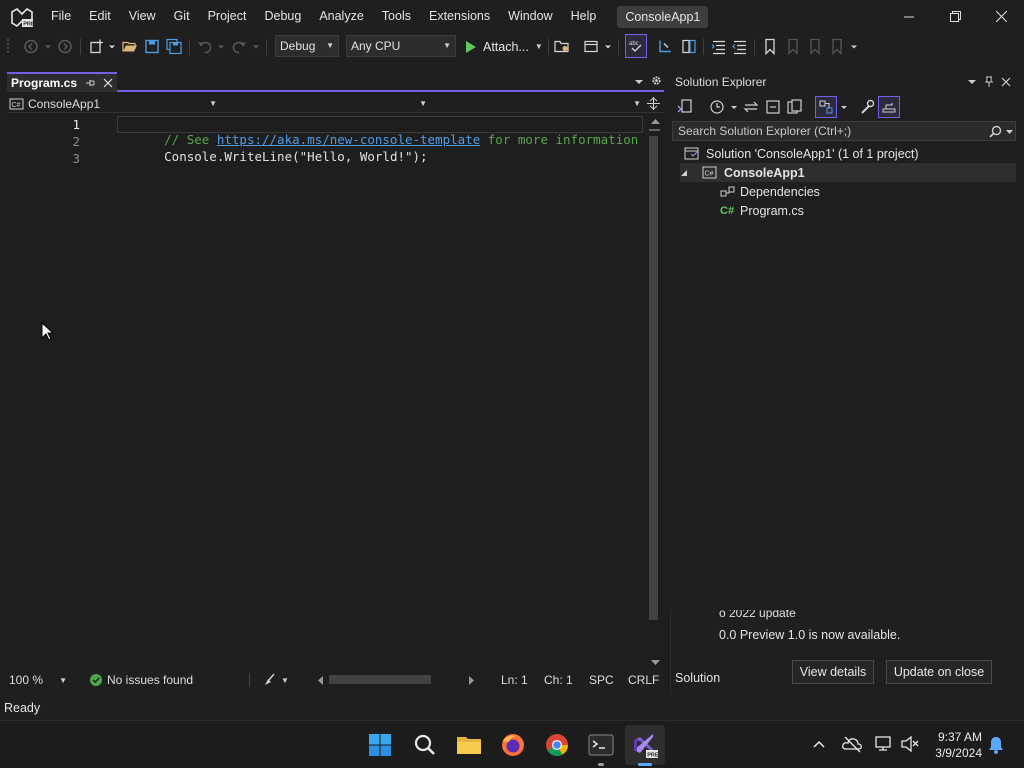 This screenshot has height=768, width=1024. Describe the element at coordinates (174, 46) in the screenshot. I see `save-all-icon` at that location.